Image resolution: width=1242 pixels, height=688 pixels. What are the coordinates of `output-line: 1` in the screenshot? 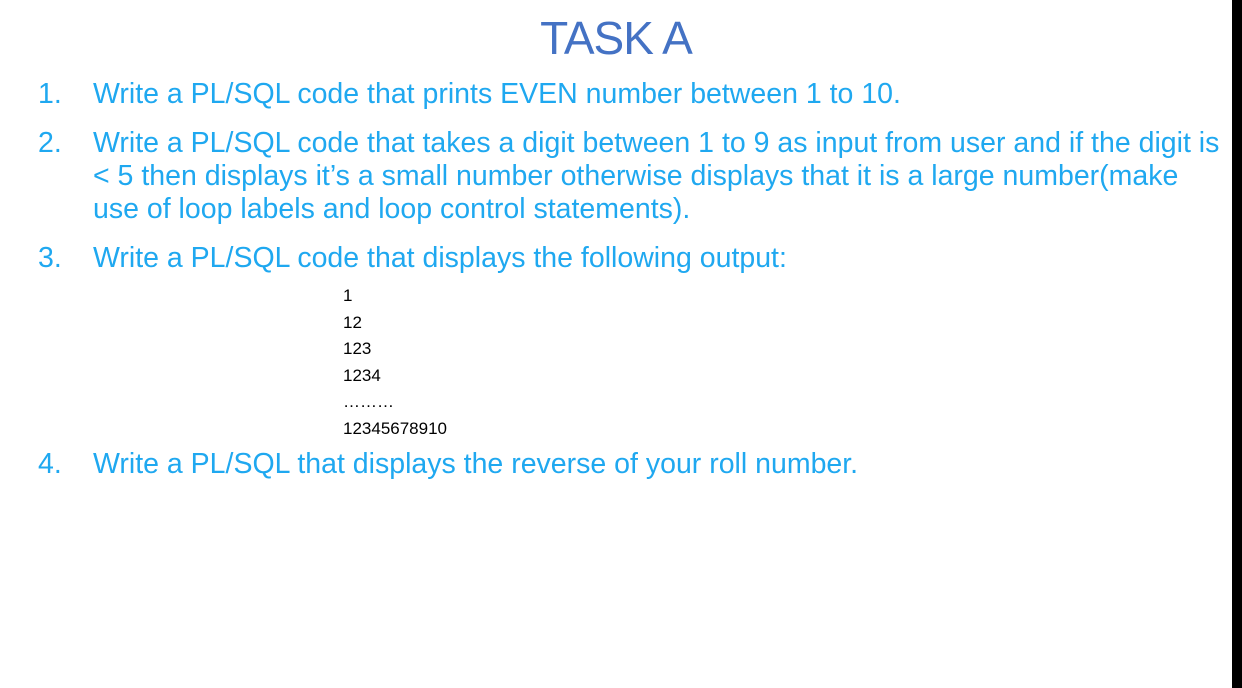 It's located at (348, 295).